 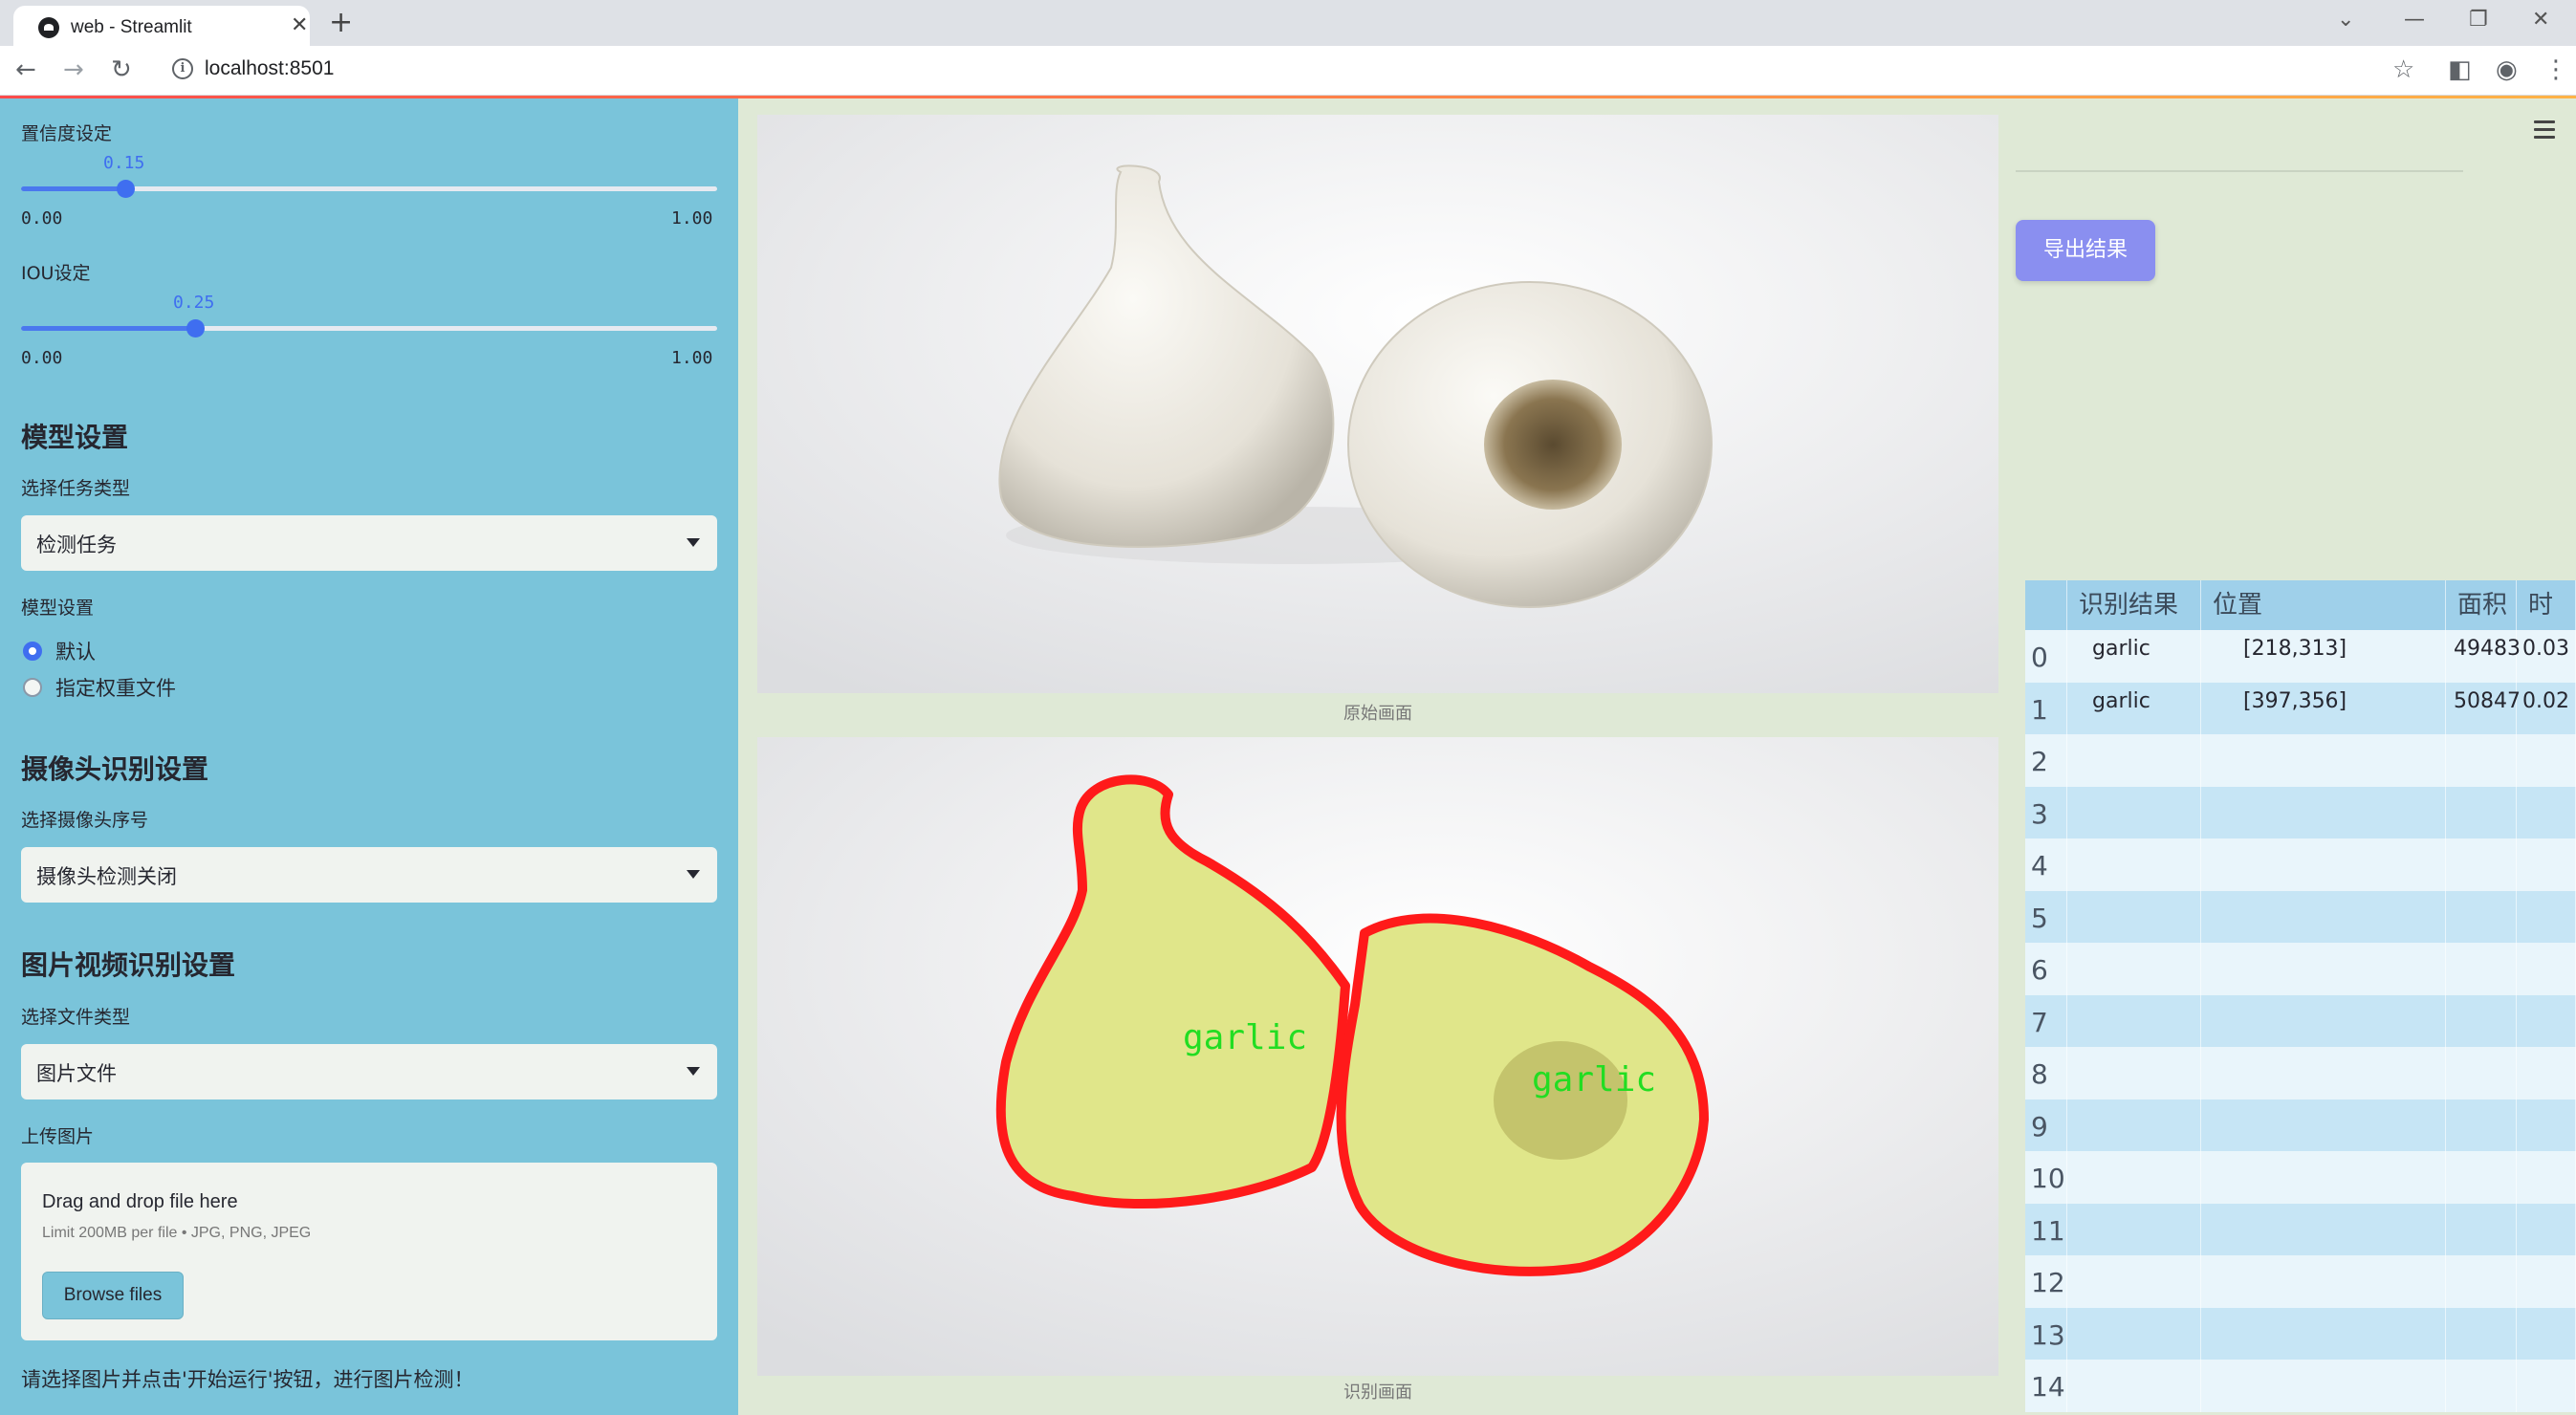 What do you see at coordinates (2300, 969) in the screenshot?
I see `table-row: 6` at bounding box center [2300, 969].